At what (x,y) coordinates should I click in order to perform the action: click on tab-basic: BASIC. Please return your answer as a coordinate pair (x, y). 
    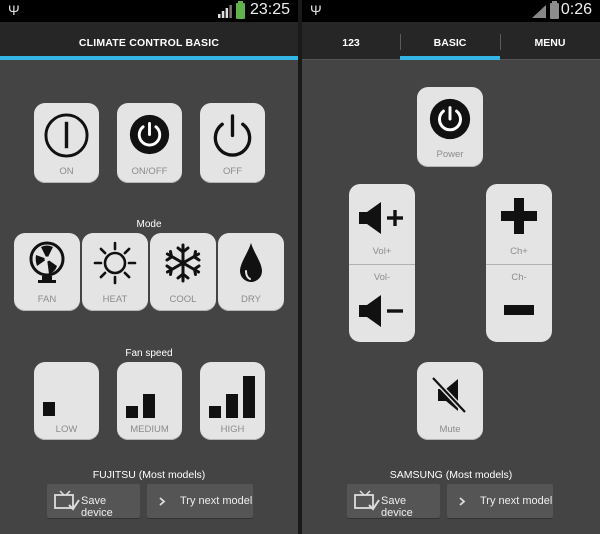
    Looking at the image, I should click on (450, 41).